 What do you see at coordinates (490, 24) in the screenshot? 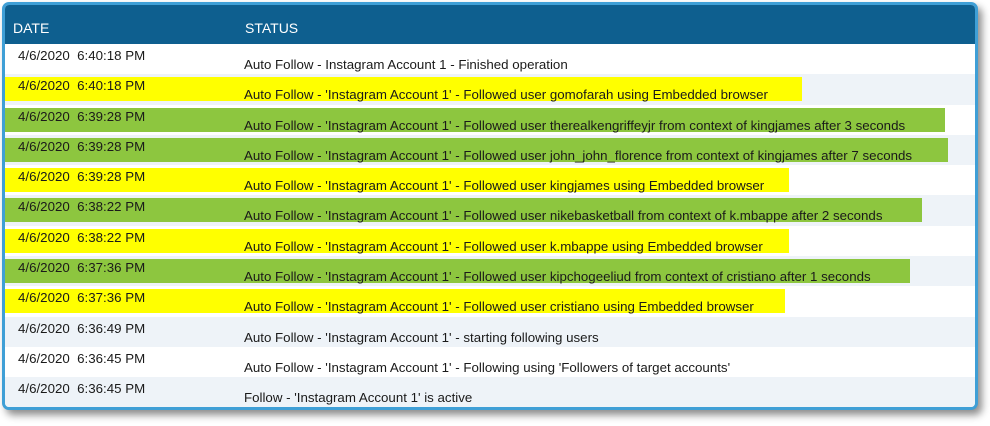
I see `grid-header: DATE STATUS` at bounding box center [490, 24].